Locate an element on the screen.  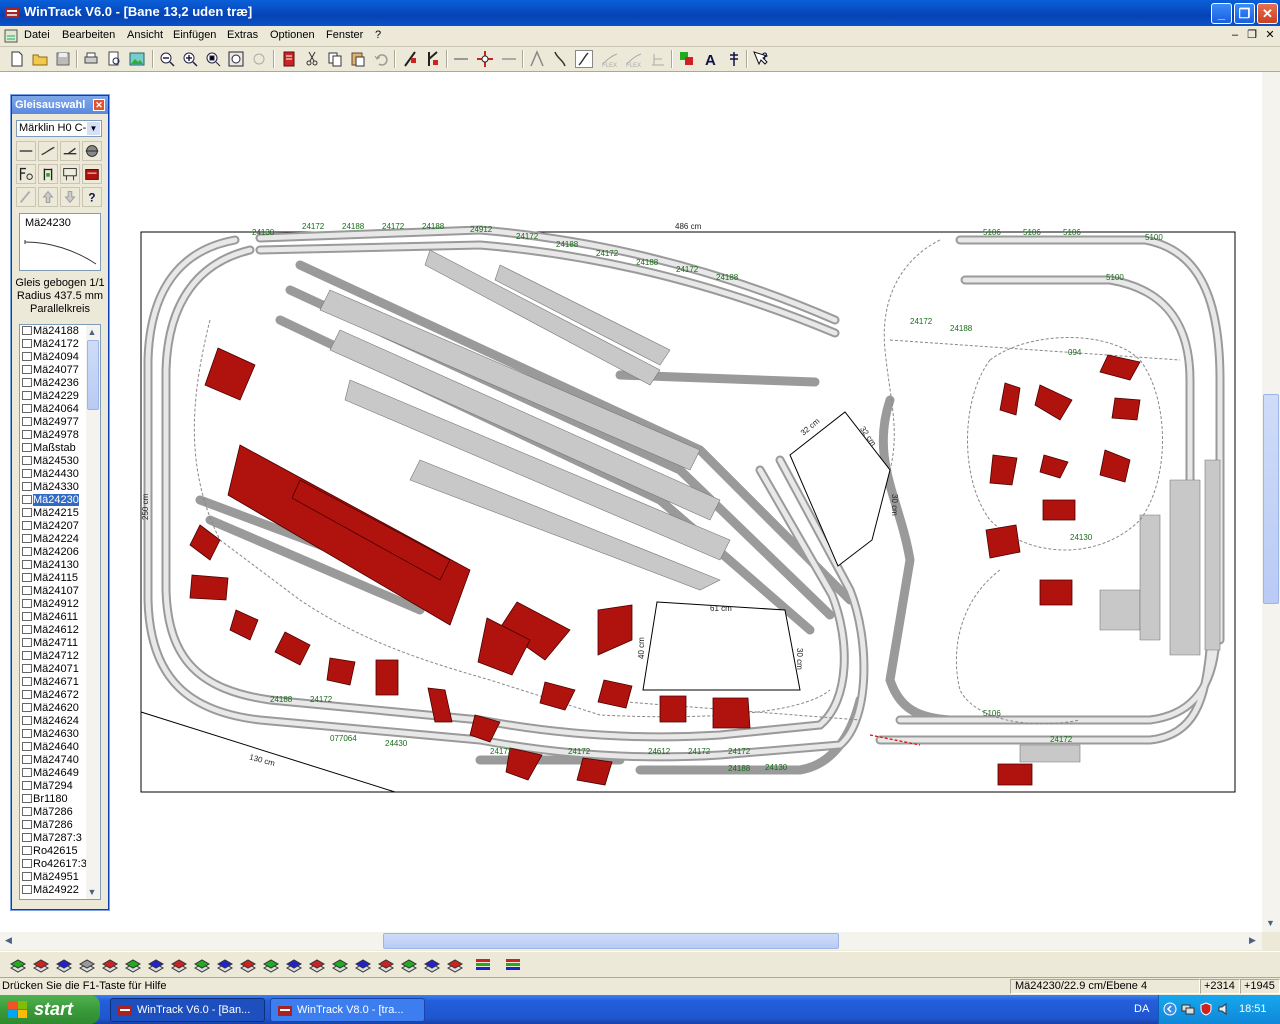
list-item: Mä24922 is located at coordinates (52, 890).